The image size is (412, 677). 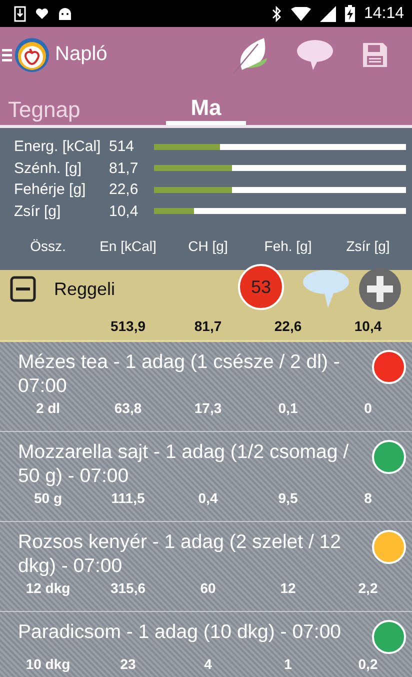 What do you see at coordinates (288, 498) in the screenshot?
I see `nutrient-amount: 9,5` at bounding box center [288, 498].